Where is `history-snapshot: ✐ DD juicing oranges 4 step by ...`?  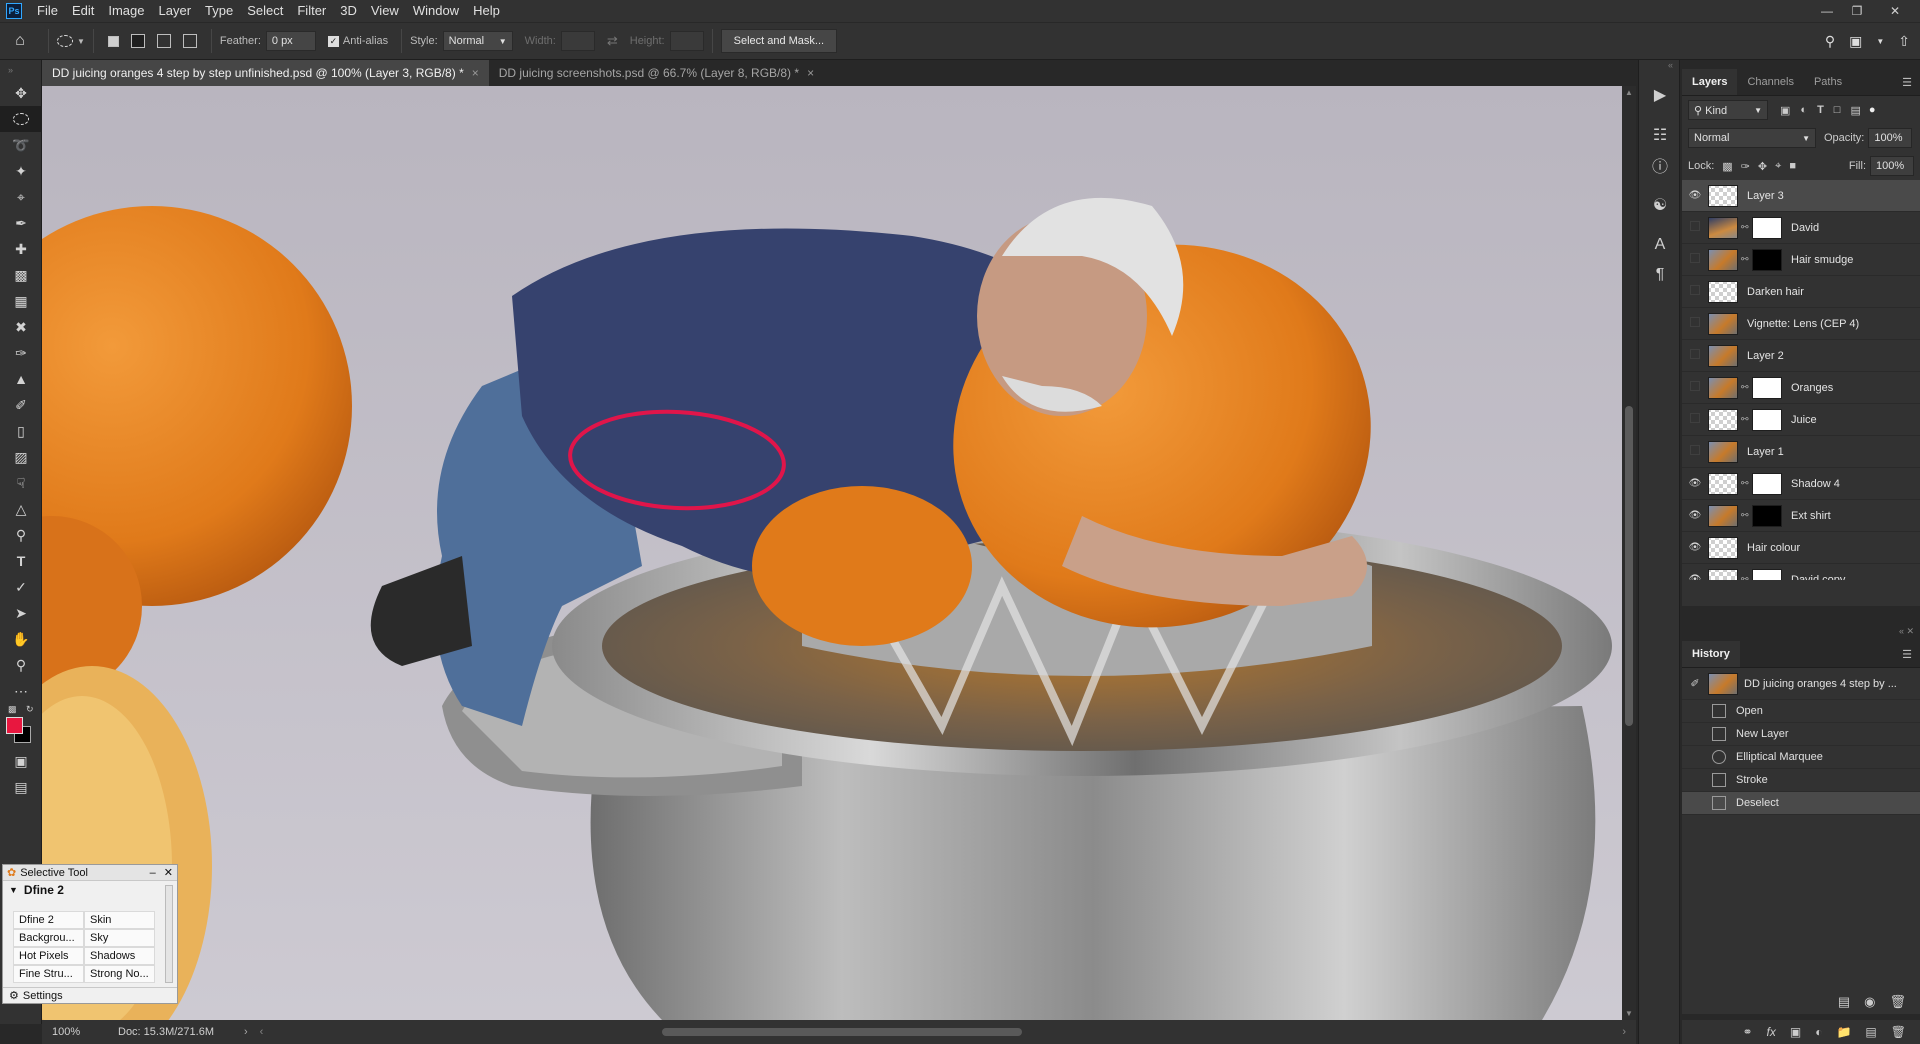 history-snapshot: ✐ DD juicing oranges 4 step by ... is located at coordinates (1801, 684).